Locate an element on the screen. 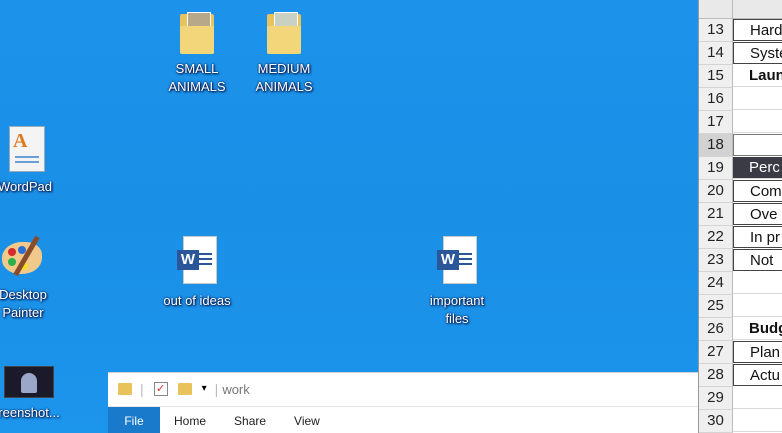 The width and height of the screenshot is (782, 433). sheet-row: 18 is located at coordinates (740, 145).